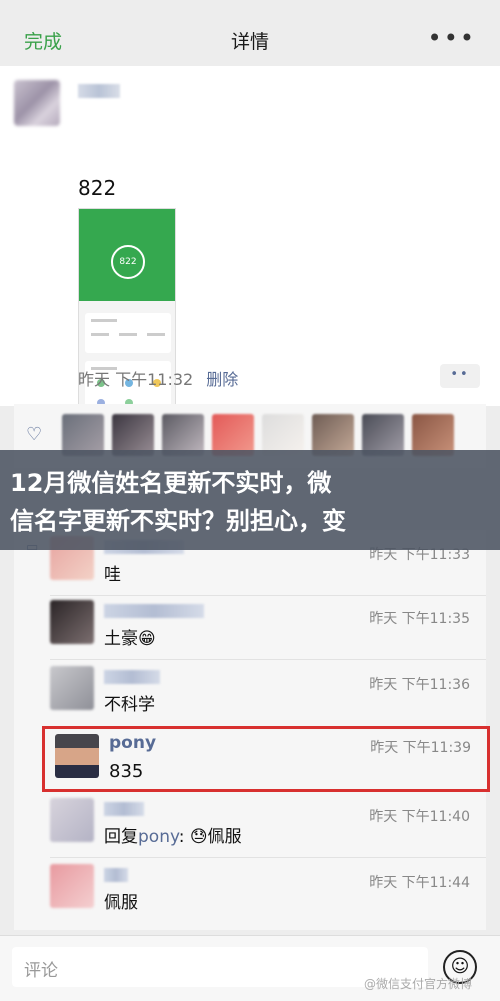 The image size is (500, 1001). Describe the element at coordinates (158, 837) in the screenshot. I see `reply-nick: pony` at that location.